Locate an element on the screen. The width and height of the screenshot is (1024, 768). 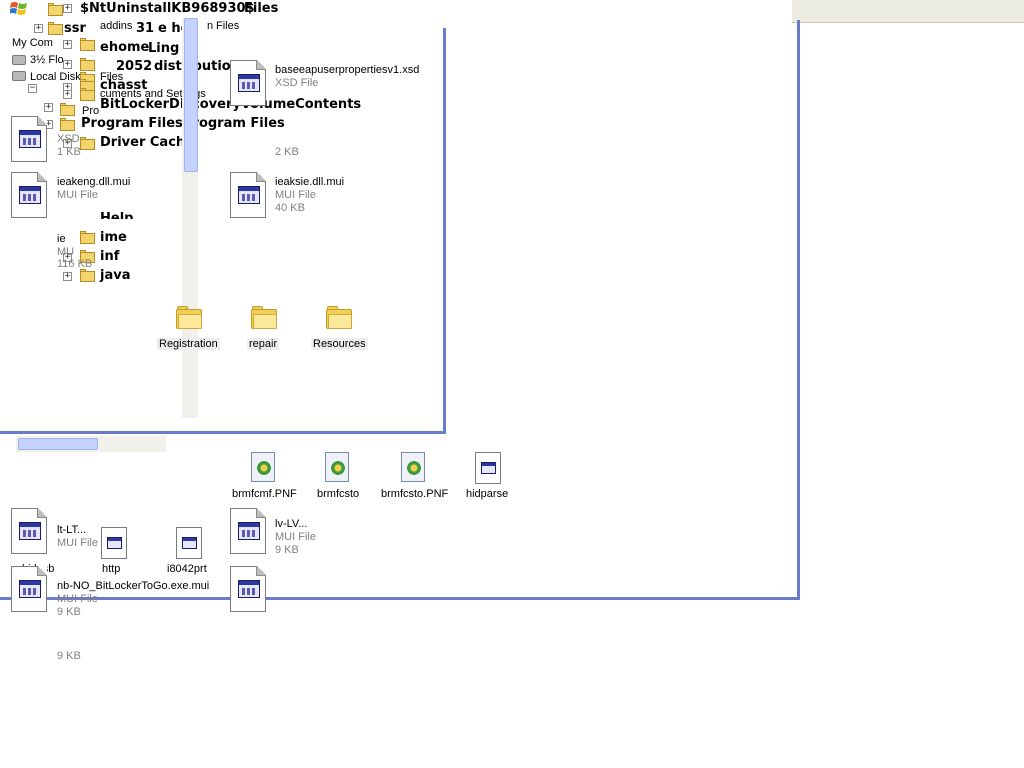
collapse-icon: − is located at coordinates (32, 88).